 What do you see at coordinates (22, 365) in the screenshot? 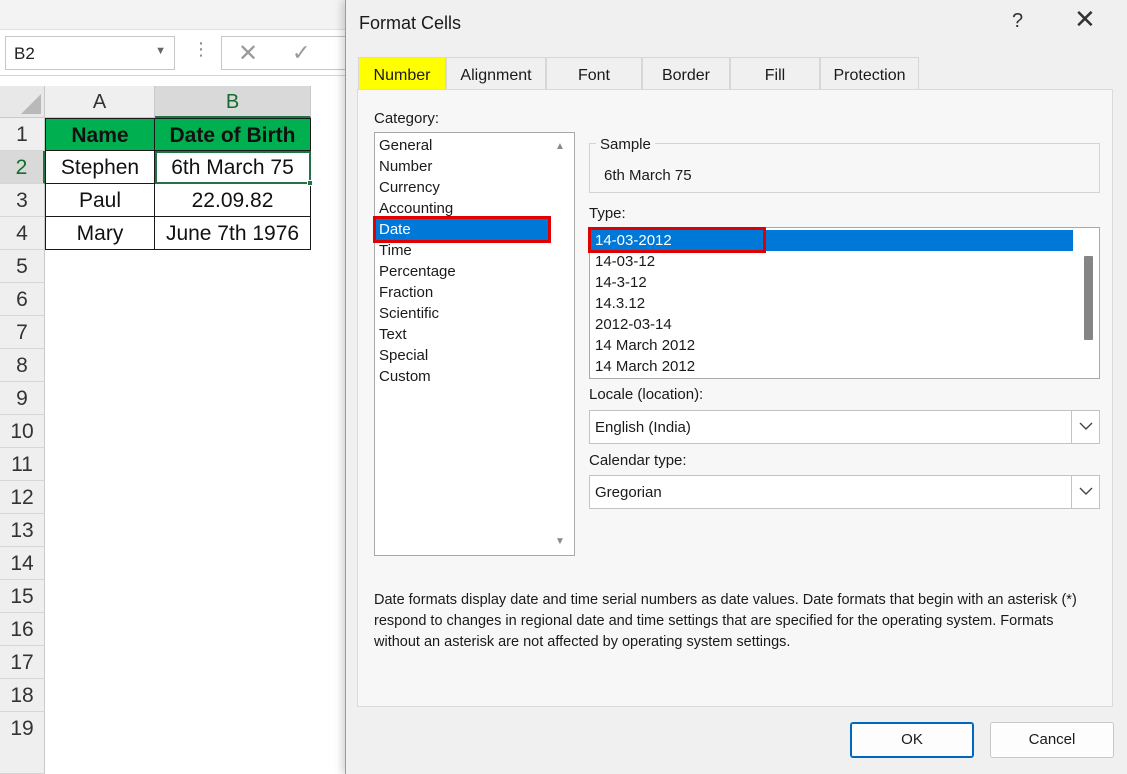
I see `row-header: 8` at bounding box center [22, 365].